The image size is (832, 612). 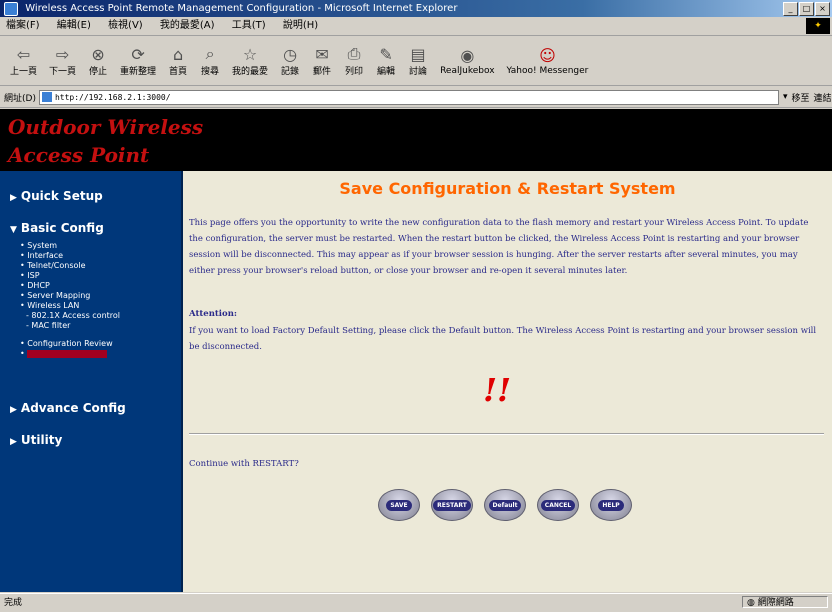 I want to click on realjukebox-icon: ◉, so click(x=467, y=55).